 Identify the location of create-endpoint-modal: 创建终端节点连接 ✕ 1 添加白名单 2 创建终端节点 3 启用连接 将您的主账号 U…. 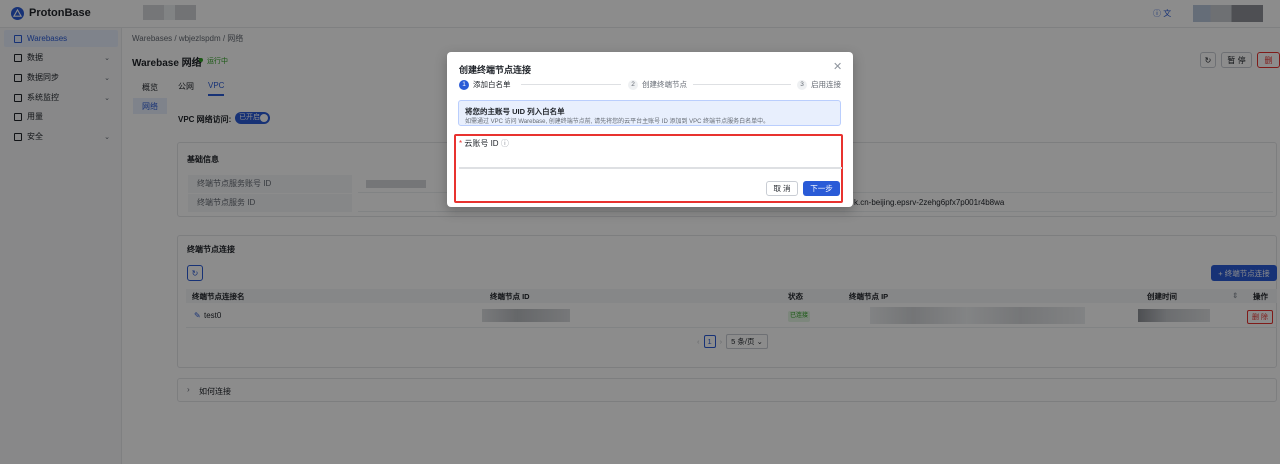
(650, 129).